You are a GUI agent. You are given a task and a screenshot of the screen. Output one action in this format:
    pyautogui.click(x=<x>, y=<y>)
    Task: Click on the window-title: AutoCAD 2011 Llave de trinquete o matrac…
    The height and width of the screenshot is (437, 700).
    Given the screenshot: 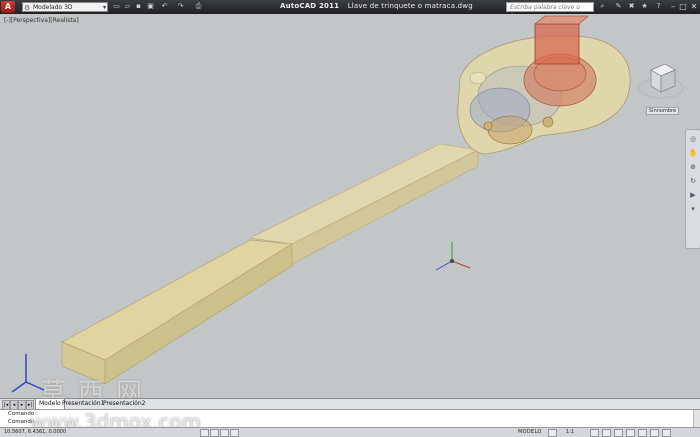 What is the action you would take?
    pyautogui.click(x=376, y=6)
    